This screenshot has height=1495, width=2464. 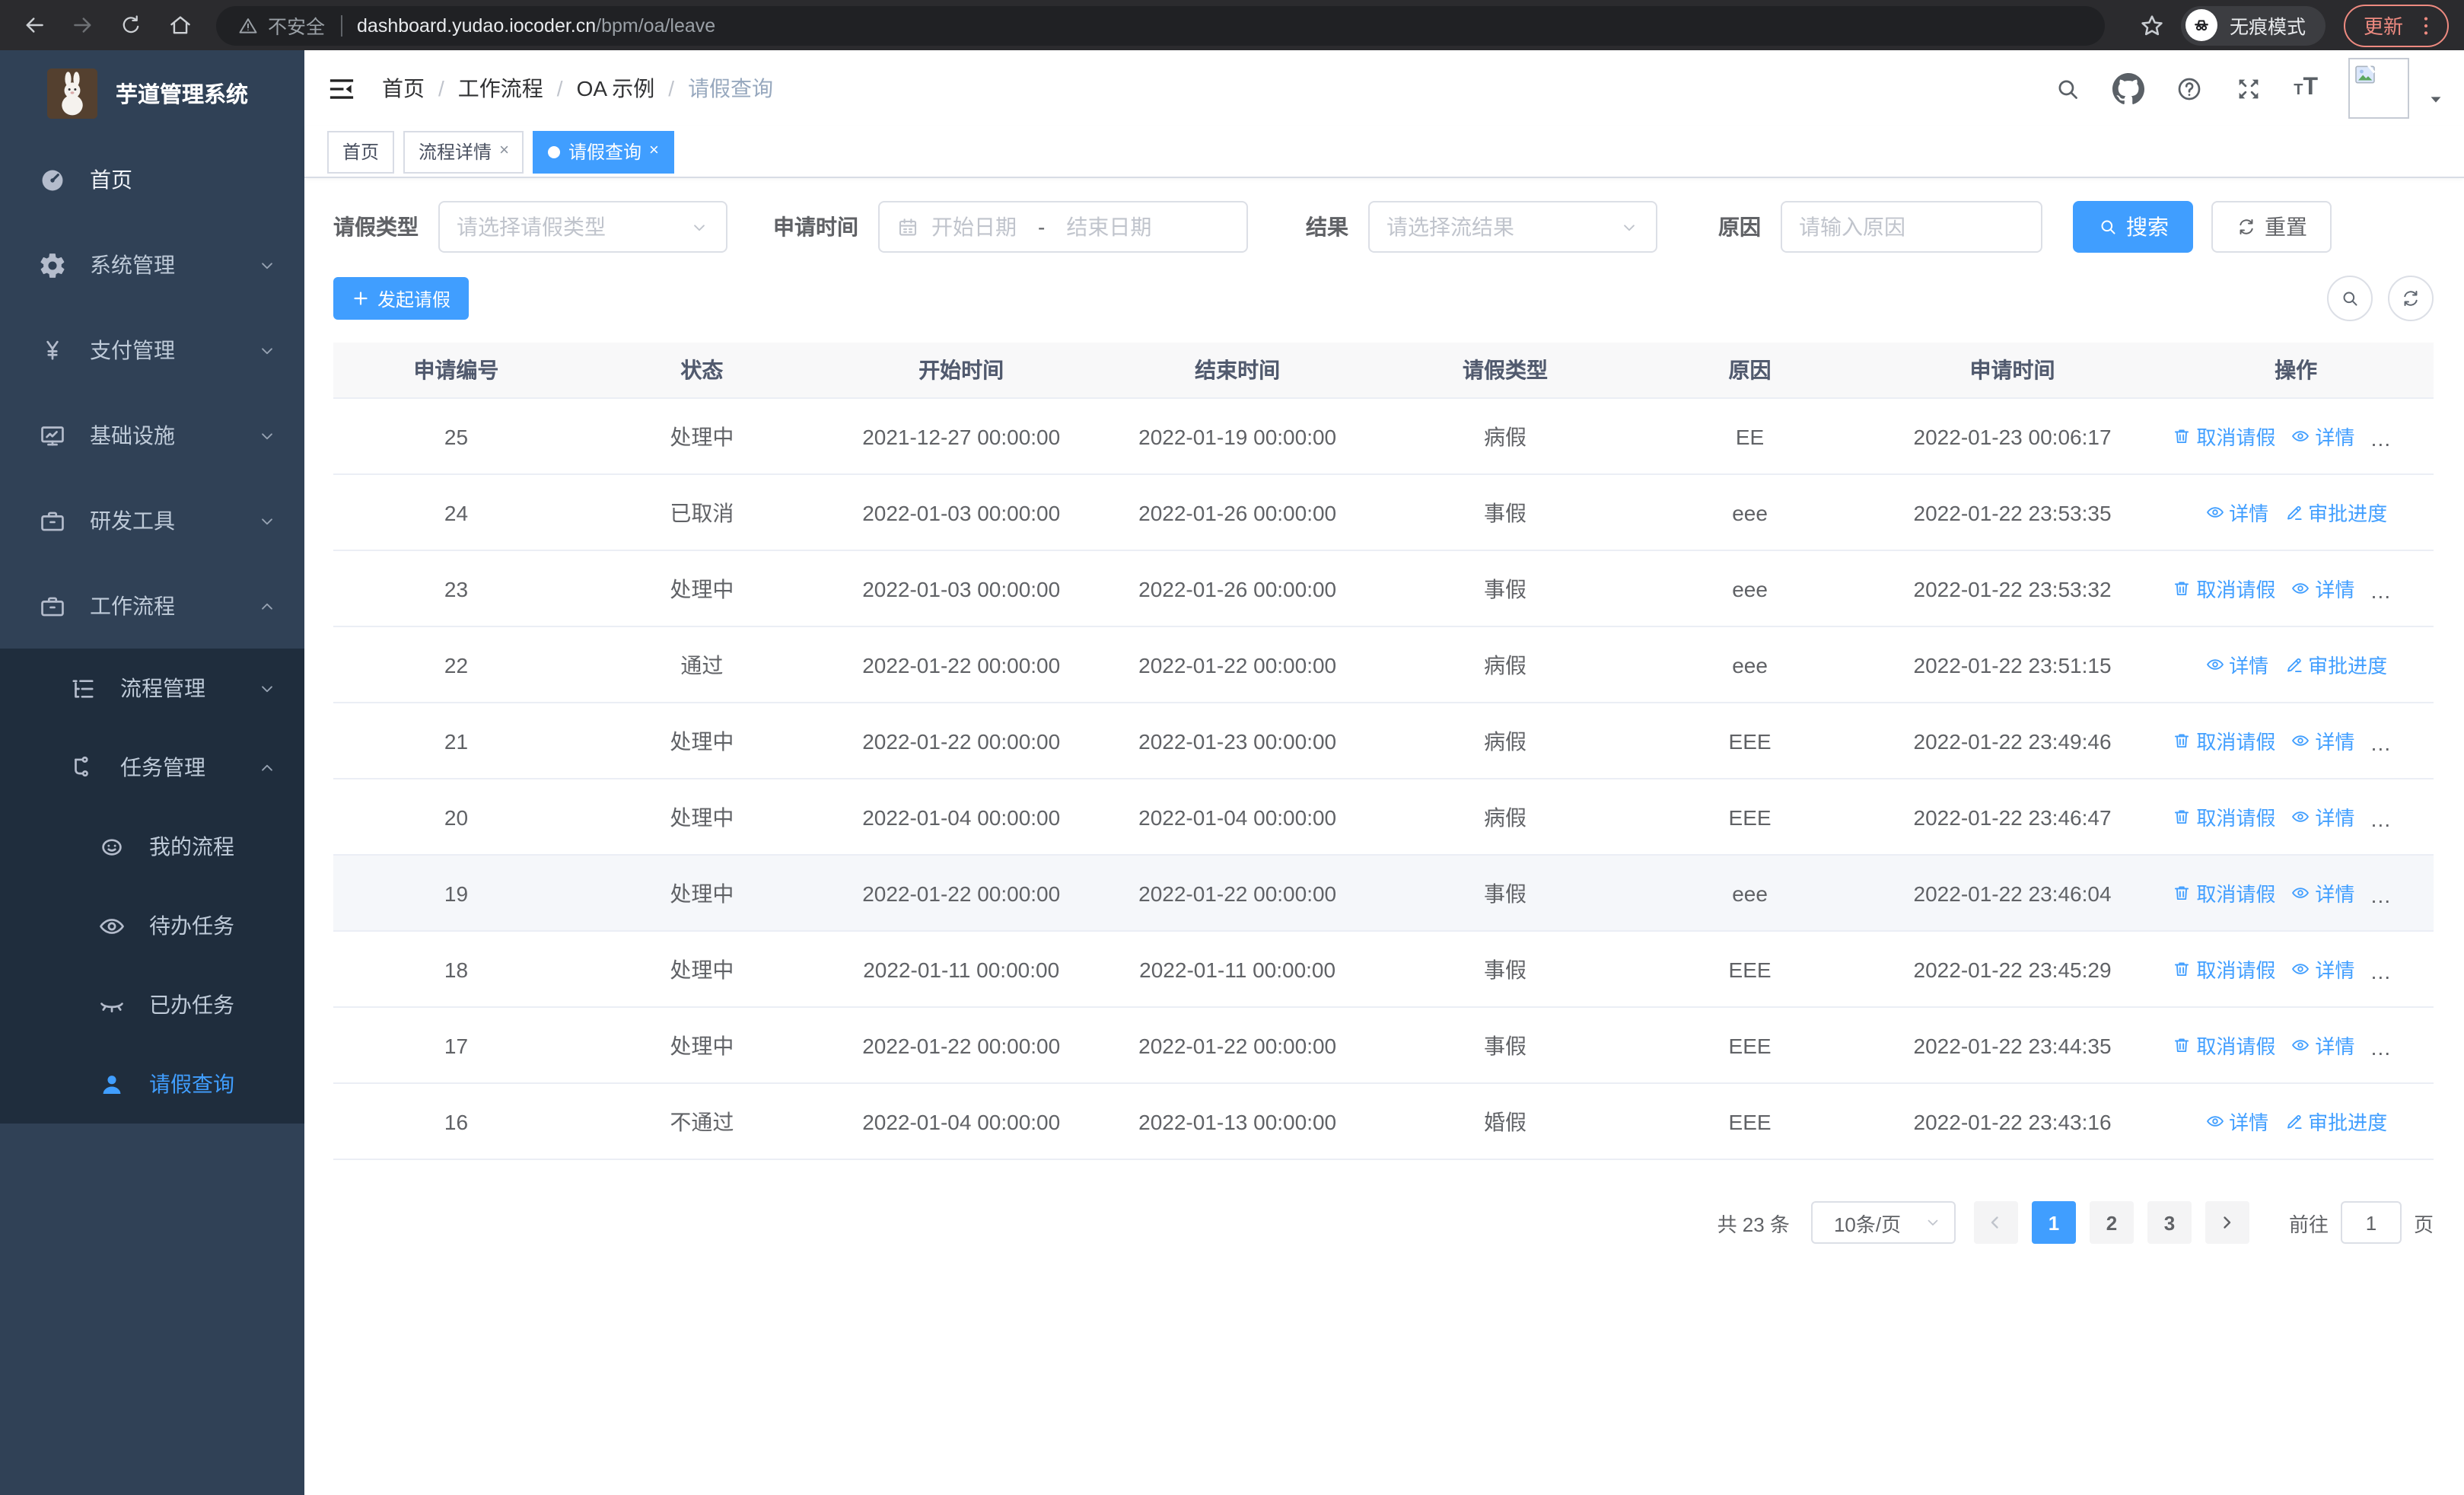 What do you see at coordinates (463, 151) in the screenshot?
I see `tab-process-detail: 流程详情 ×` at bounding box center [463, 151].